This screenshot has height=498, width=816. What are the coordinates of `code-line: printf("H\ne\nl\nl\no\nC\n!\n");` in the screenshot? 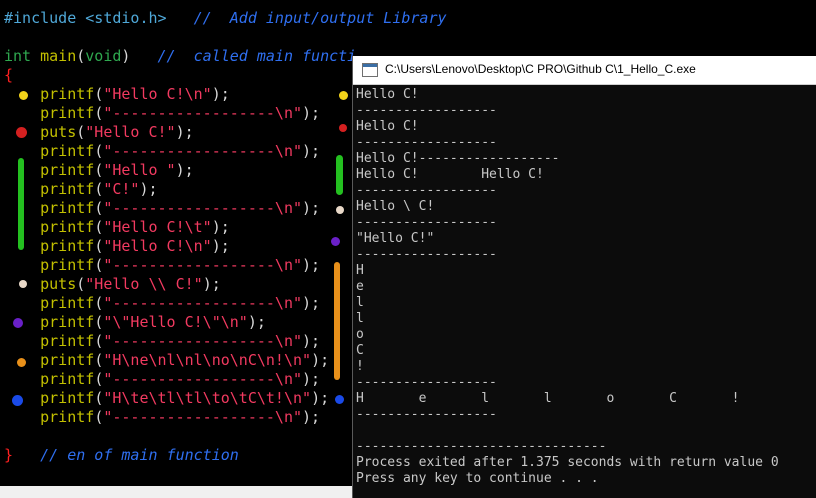 It's located at (166, 360).